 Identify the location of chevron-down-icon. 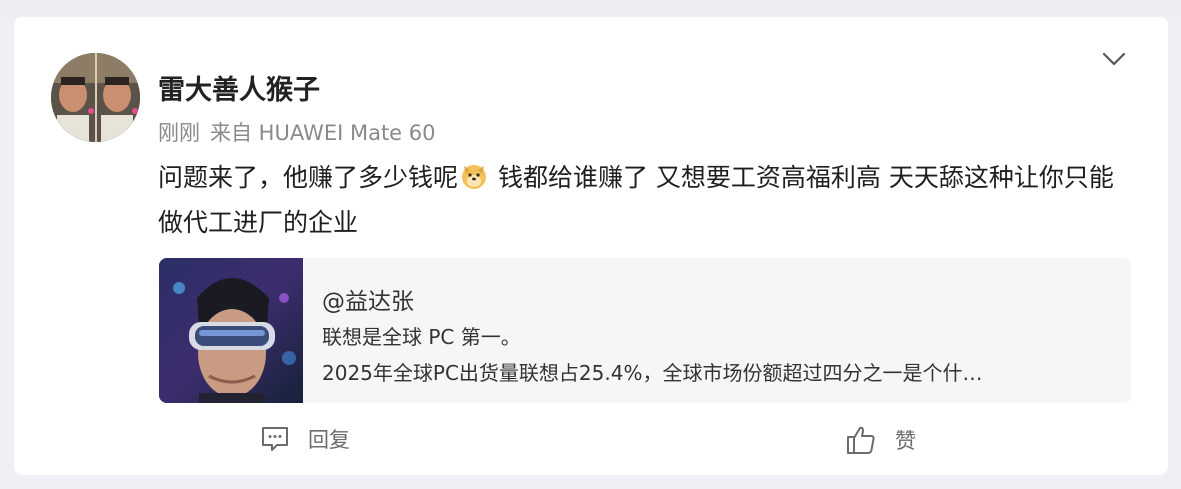
(1114, 59).